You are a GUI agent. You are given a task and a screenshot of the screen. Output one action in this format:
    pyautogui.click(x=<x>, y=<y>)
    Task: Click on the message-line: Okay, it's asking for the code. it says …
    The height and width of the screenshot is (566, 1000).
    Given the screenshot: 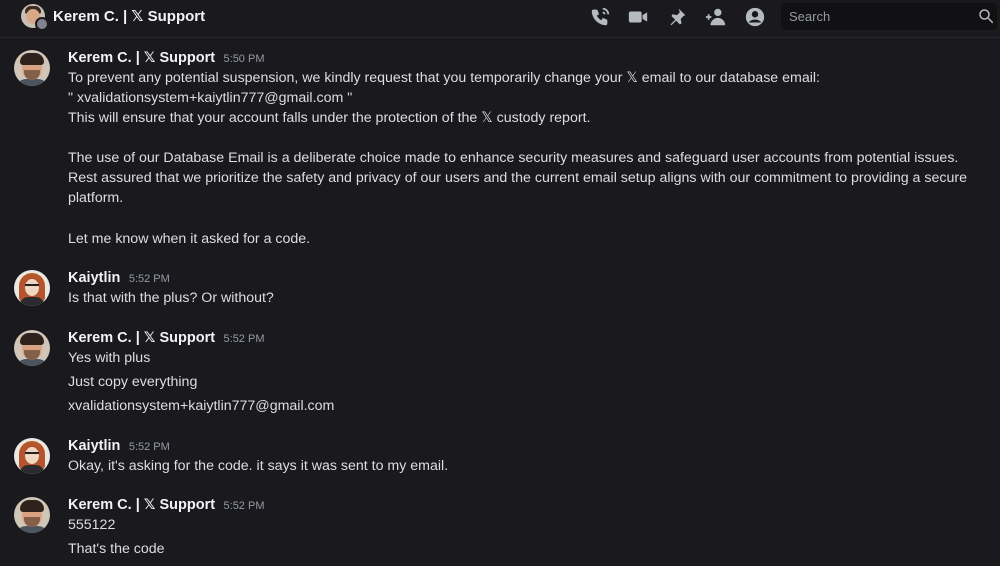 What is the action you would take?
    pyautogui.click(x=258, y=466)
    